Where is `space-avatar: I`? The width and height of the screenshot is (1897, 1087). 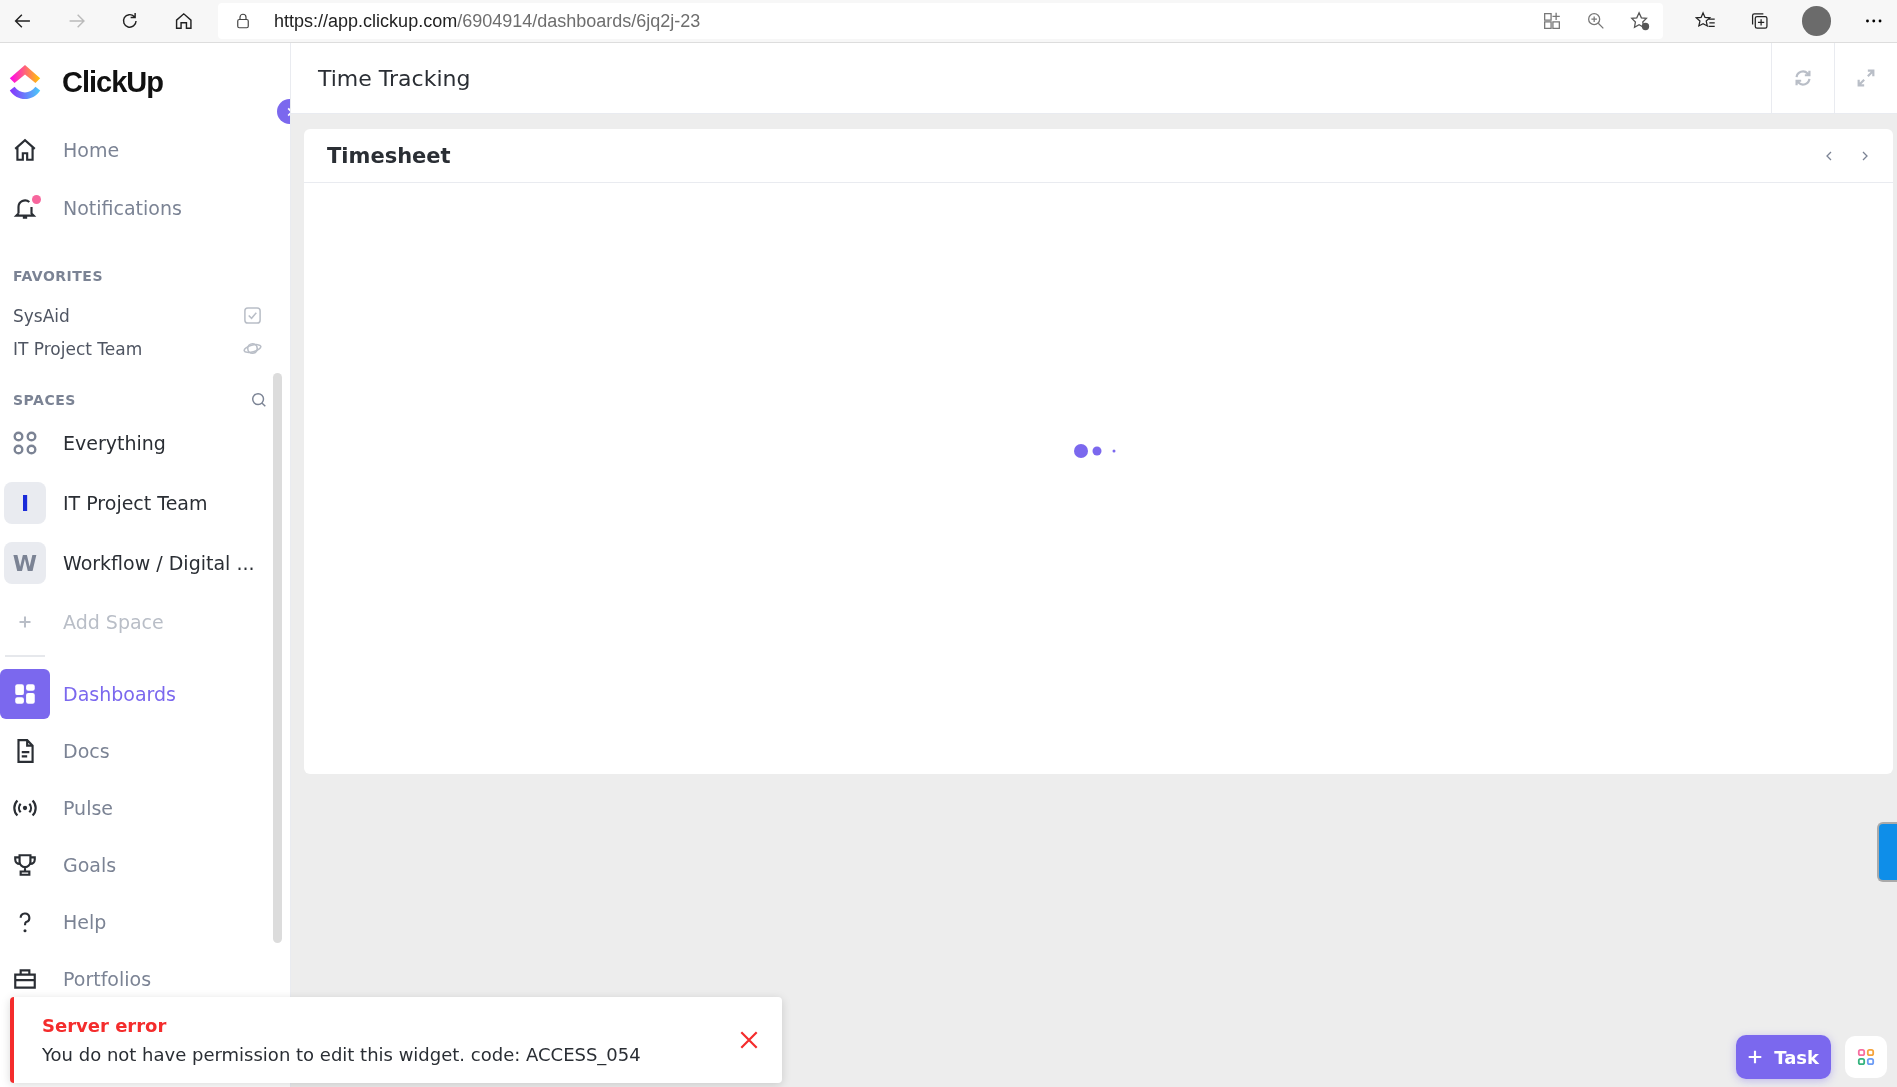 space-avatar: I is located at coordinates (25, 503).